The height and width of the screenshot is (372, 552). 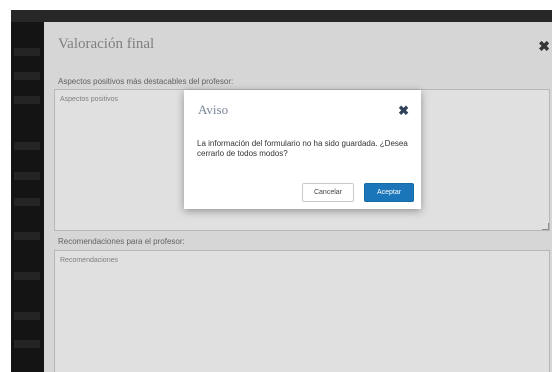 I want to click on cancel-button: Cancelar, so click(x=328, y=192).